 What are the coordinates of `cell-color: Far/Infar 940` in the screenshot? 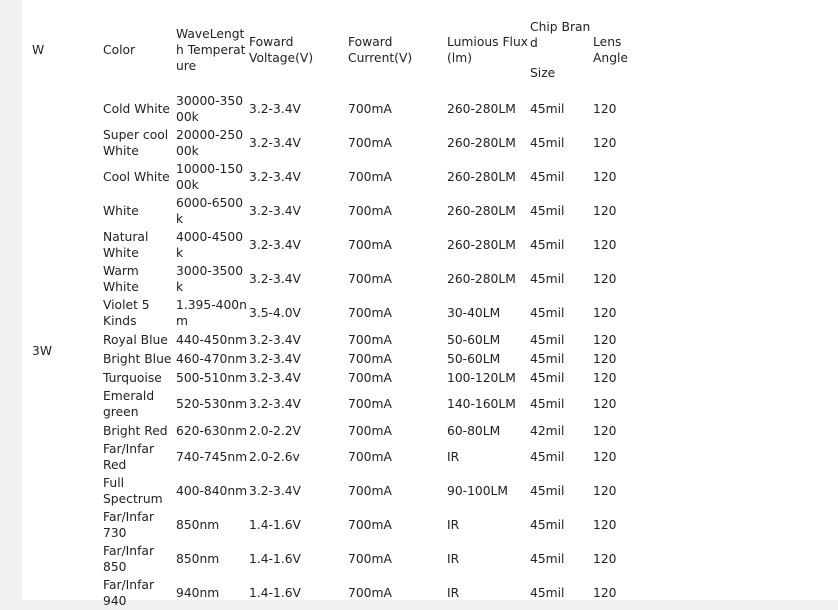 It's located at (129, 593).